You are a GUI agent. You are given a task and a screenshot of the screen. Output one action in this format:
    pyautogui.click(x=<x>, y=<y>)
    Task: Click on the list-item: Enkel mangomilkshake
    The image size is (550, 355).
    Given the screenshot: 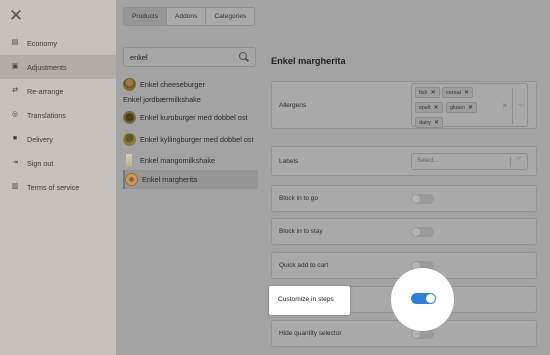 What is the action you would take?
    pyautogui.click(x=190, y=160)
    